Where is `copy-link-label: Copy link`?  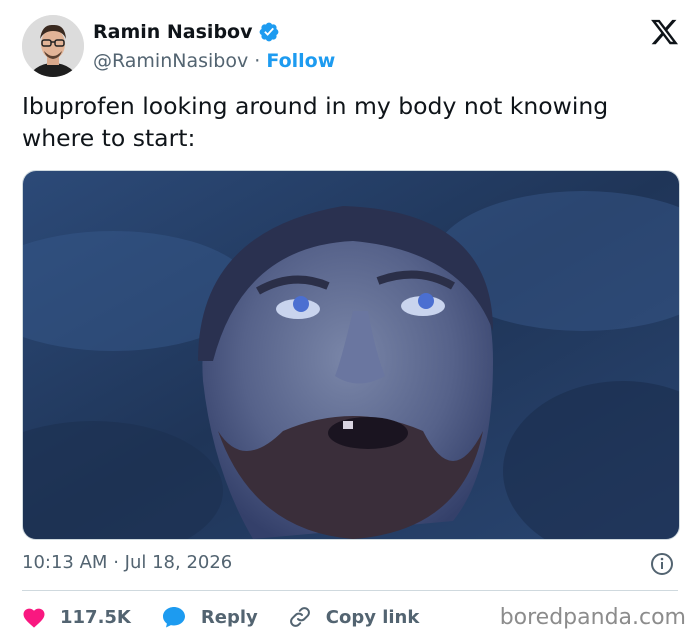 copy-link-label: Copy link is located at coordinates (372, 617).